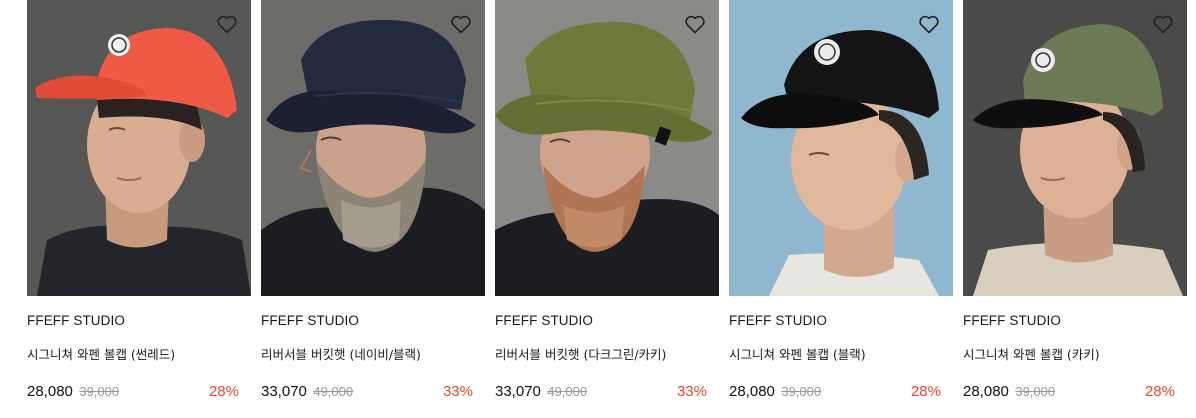 The image size is (1196, 418). Describe the element at coordinates (341, 353) in the screenshot. I see `product-name: 리버서블 버킷햇 (네이비/블랙)` at that location.